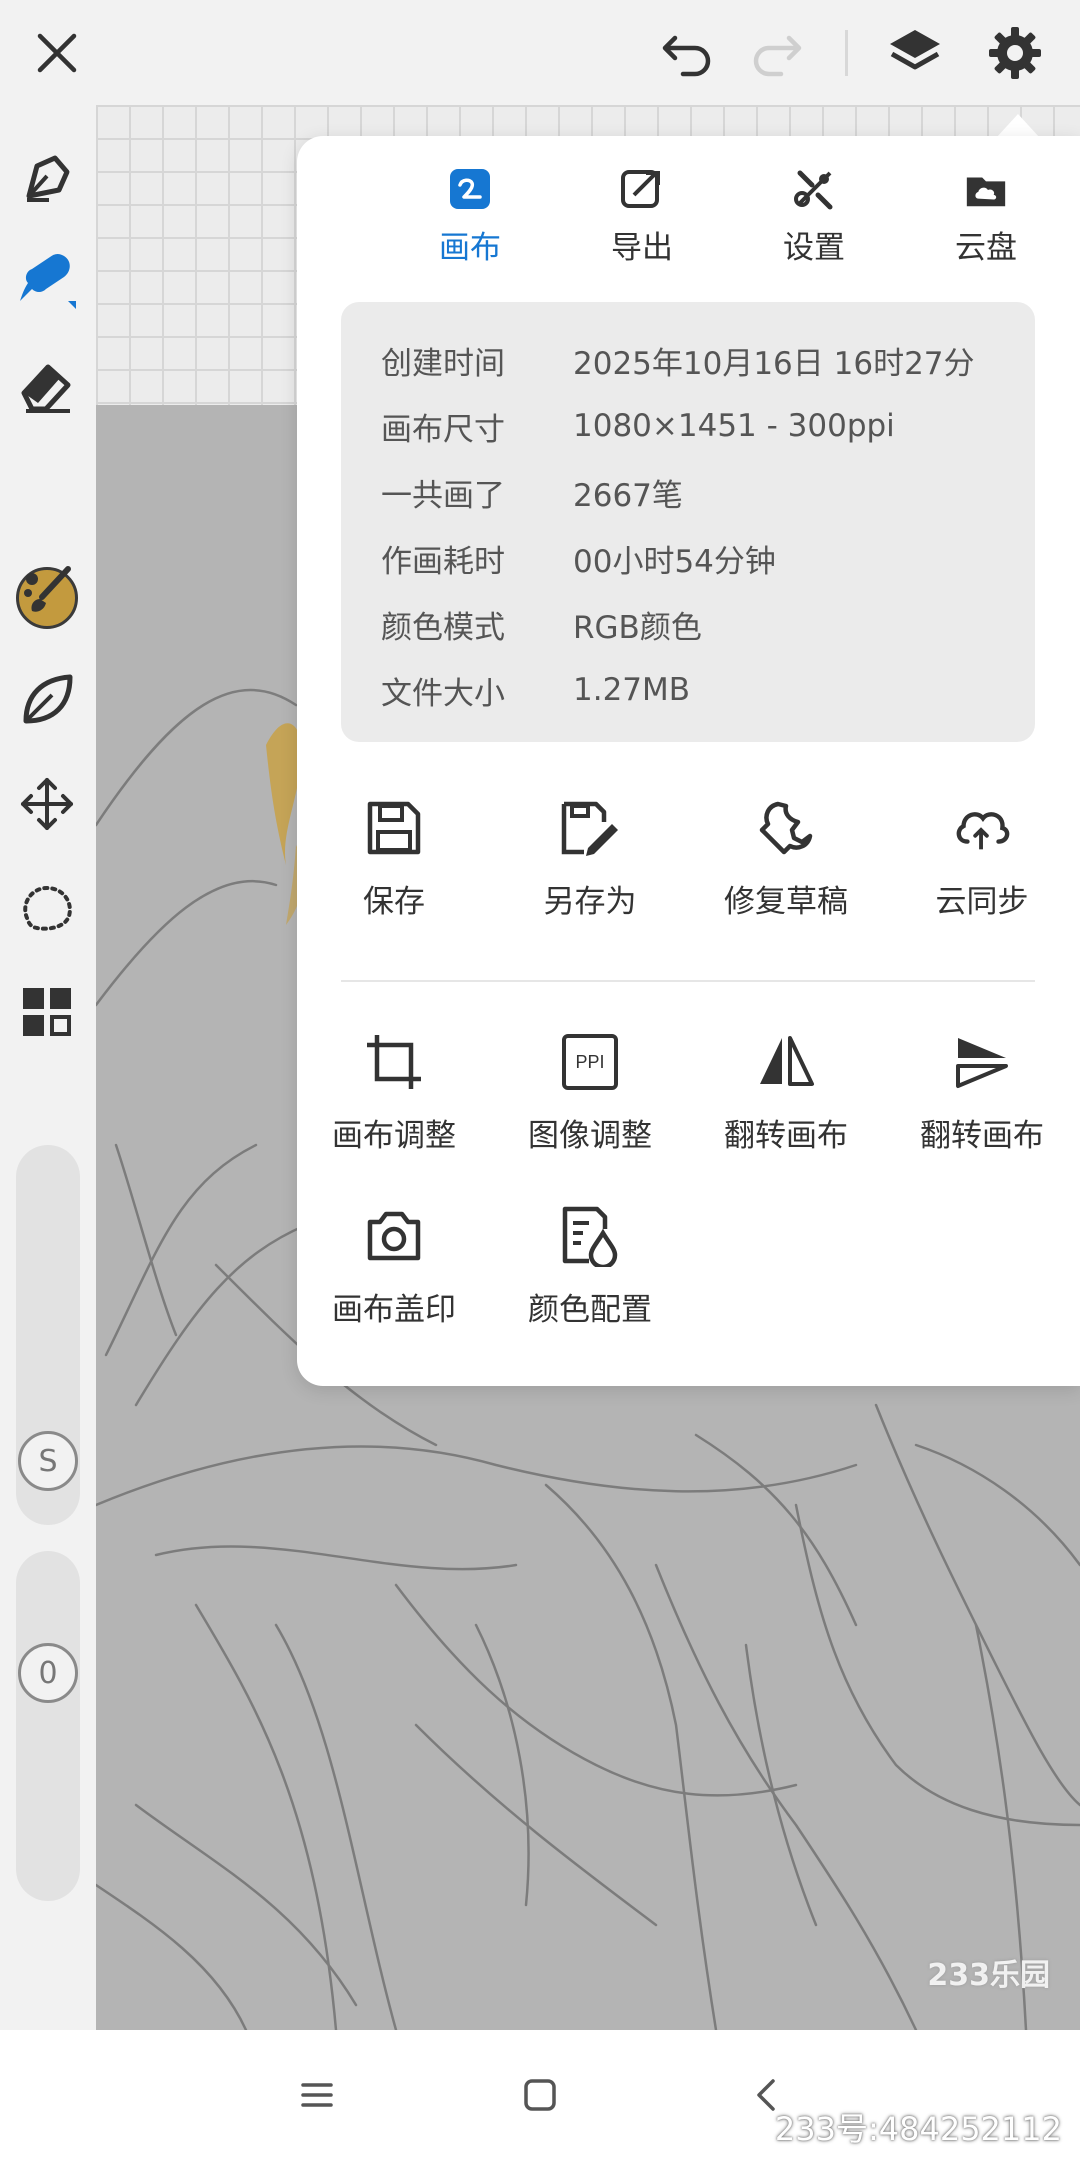  Describe the element at coordinates (846, 53) in the screenshot. I see `toolbar-divider` at that location.